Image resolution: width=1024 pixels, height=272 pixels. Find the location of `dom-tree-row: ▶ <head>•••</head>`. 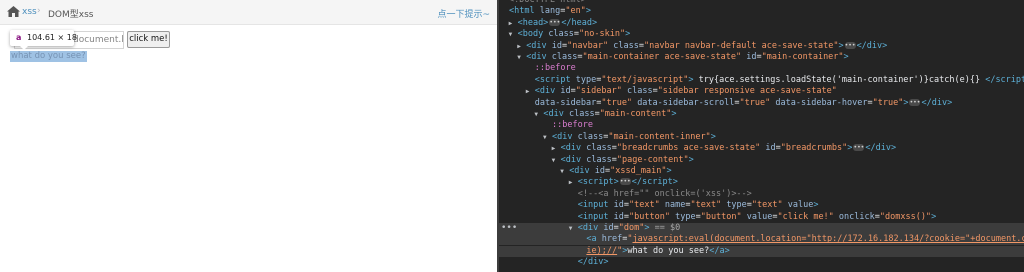

dom-tree-row: ▶ <head>•••</head> is located at coordinates (760, 23).